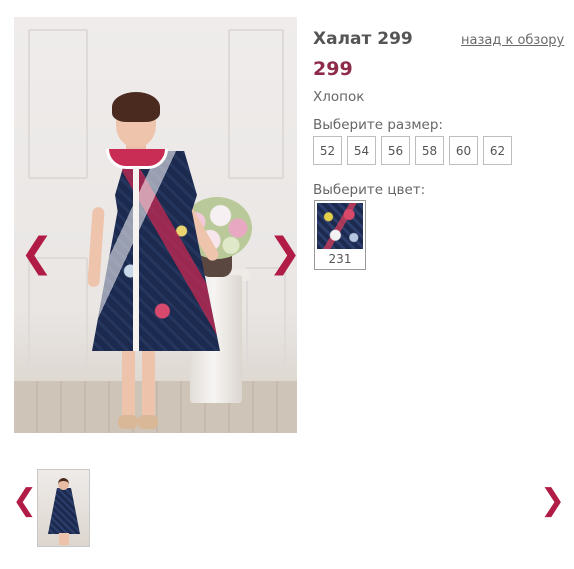 The height and width of the screenshot is (569, 574). I want to click on size-option-52: 52, so click(327, 150).